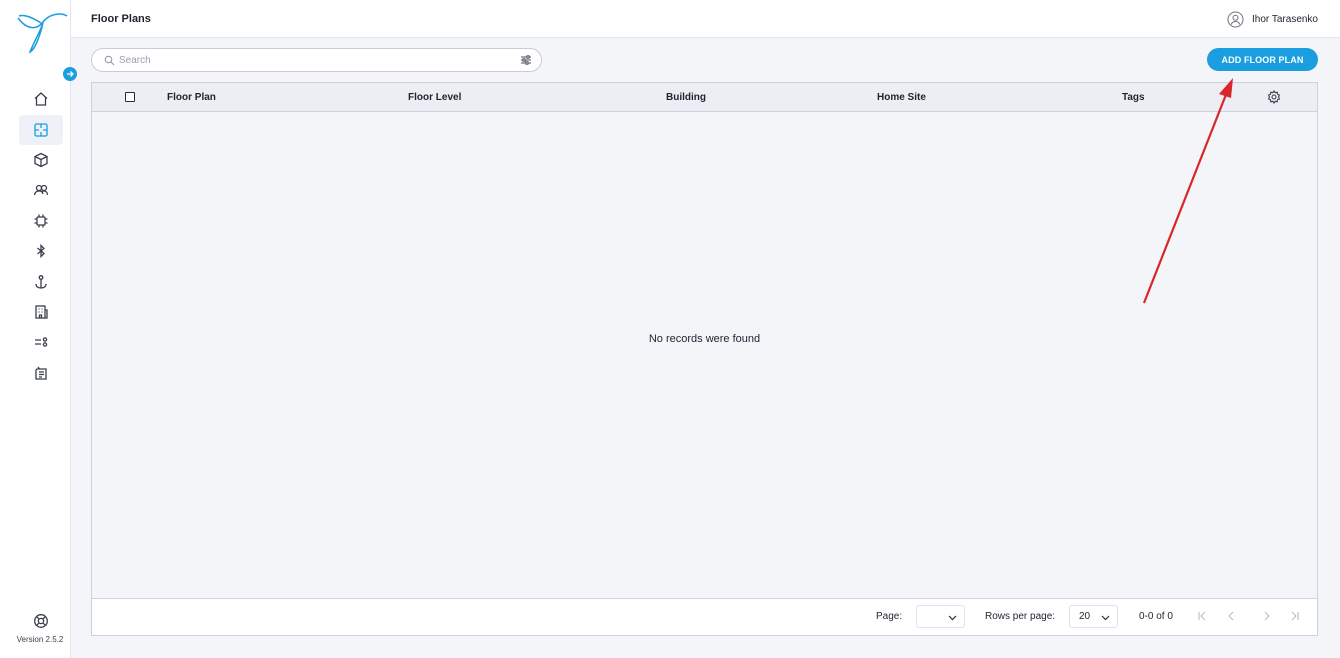  I want to click on rules-icon, so click(41, 342).